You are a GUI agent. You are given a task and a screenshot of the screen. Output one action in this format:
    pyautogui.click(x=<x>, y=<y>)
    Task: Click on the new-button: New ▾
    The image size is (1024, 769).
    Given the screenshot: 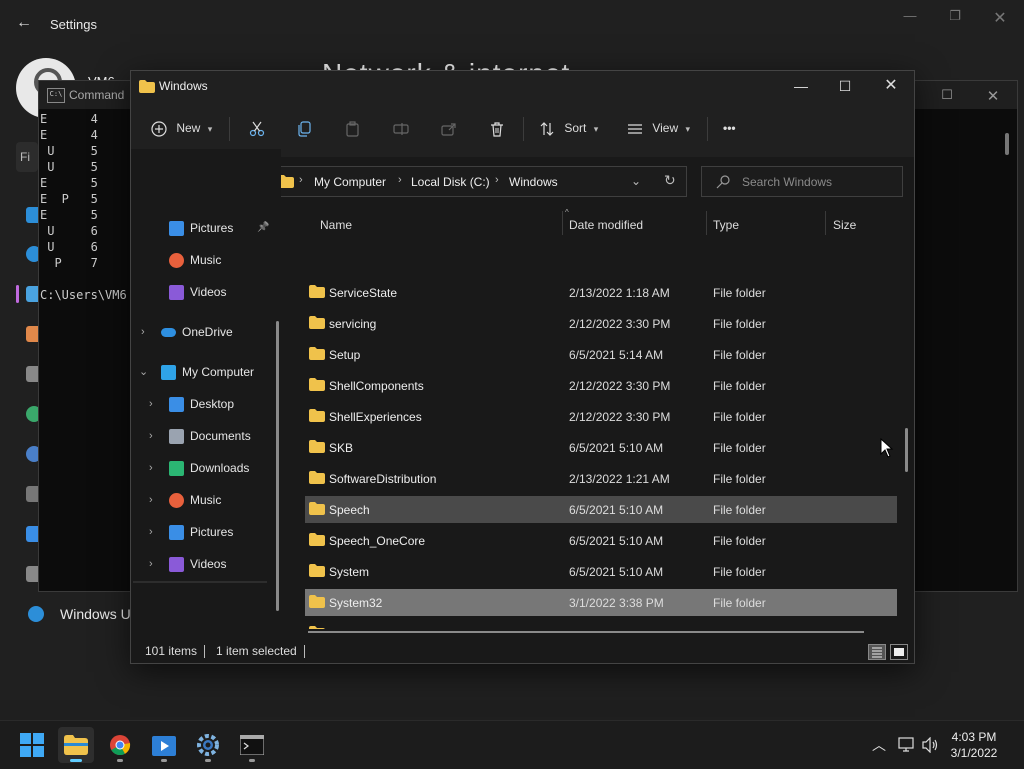 What is the action you would take?
    pyautogui.click(x=181, y=128)
    